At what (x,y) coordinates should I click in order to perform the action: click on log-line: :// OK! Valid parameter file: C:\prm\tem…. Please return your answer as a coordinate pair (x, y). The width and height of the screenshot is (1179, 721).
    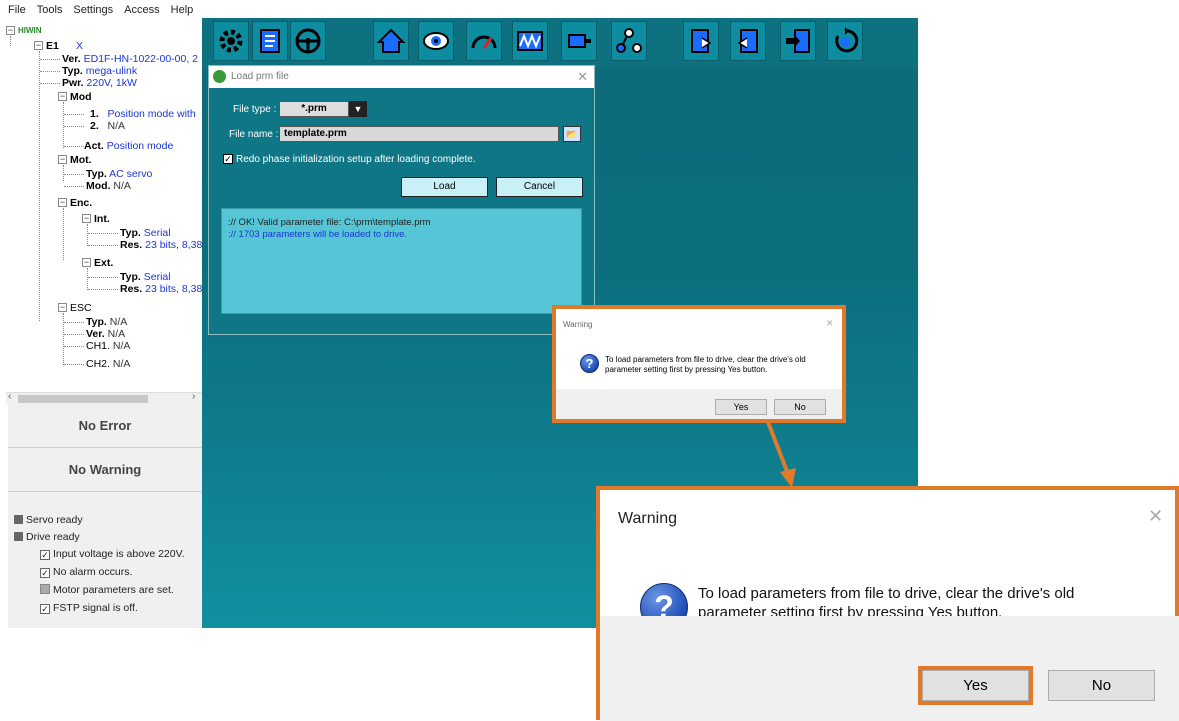
    Looking at the image, I should click on (329, 222).